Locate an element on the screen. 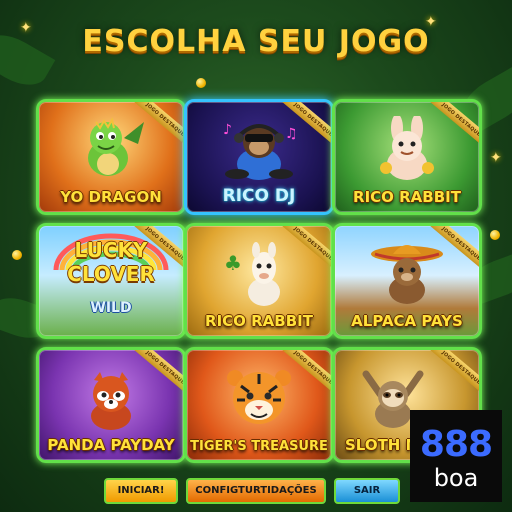 This screenshot has width=512, height=512. game-title: PANDA PAYDAY is located at coordinates (111, 445).